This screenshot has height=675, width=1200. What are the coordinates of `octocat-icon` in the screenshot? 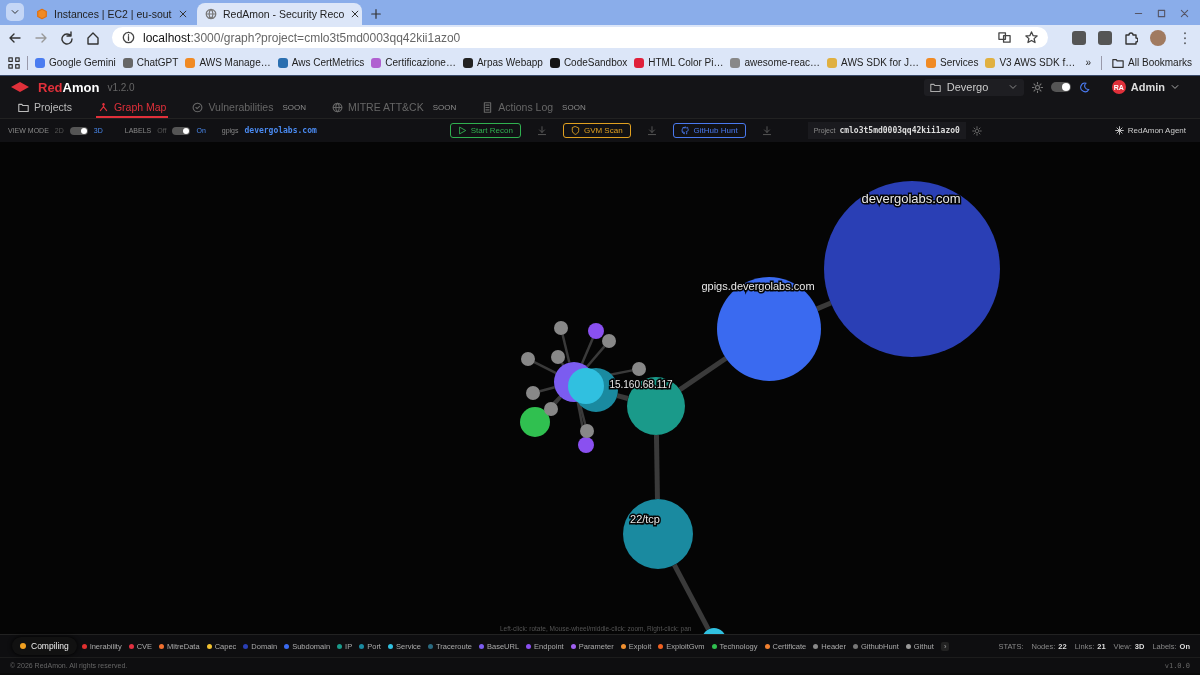 It's located at (685, 130).